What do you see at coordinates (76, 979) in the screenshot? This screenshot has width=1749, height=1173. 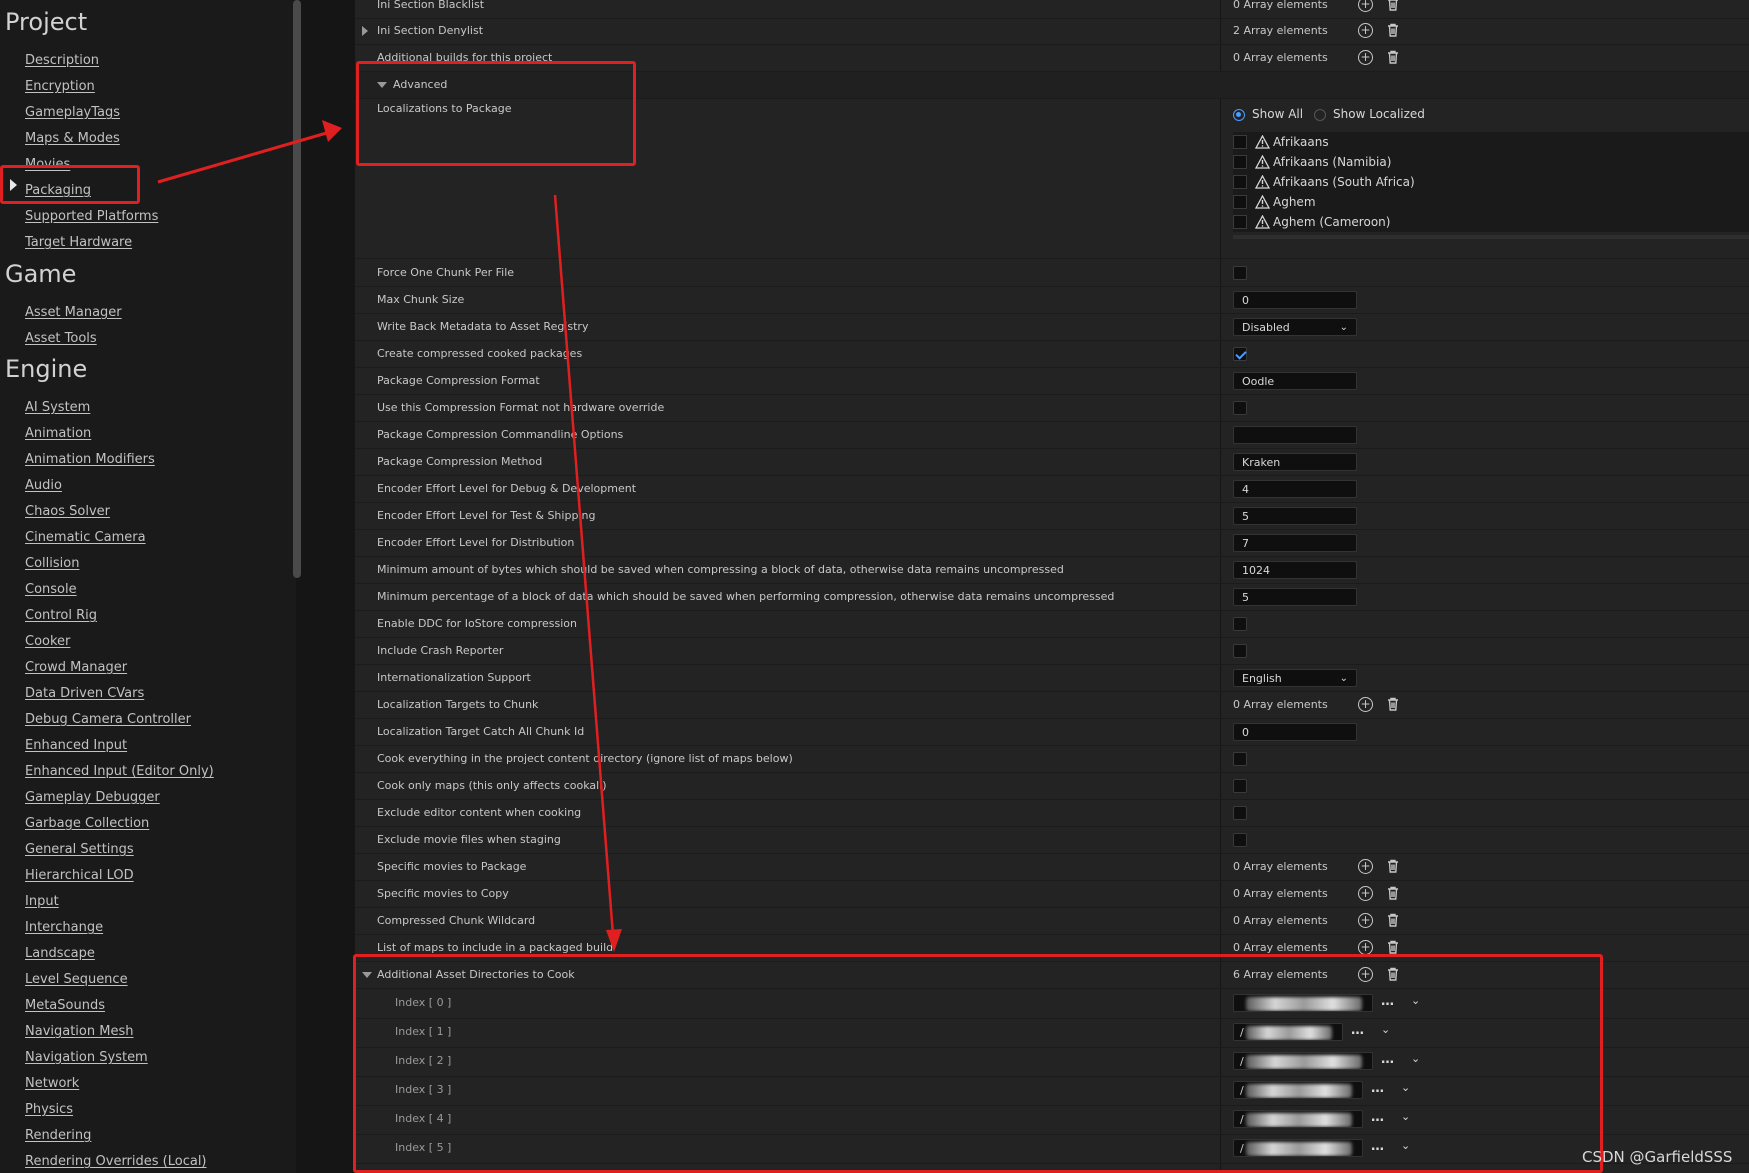 I see `sidebar-item-level-sequence: Level Sequence` at bounding box center [76, 979].